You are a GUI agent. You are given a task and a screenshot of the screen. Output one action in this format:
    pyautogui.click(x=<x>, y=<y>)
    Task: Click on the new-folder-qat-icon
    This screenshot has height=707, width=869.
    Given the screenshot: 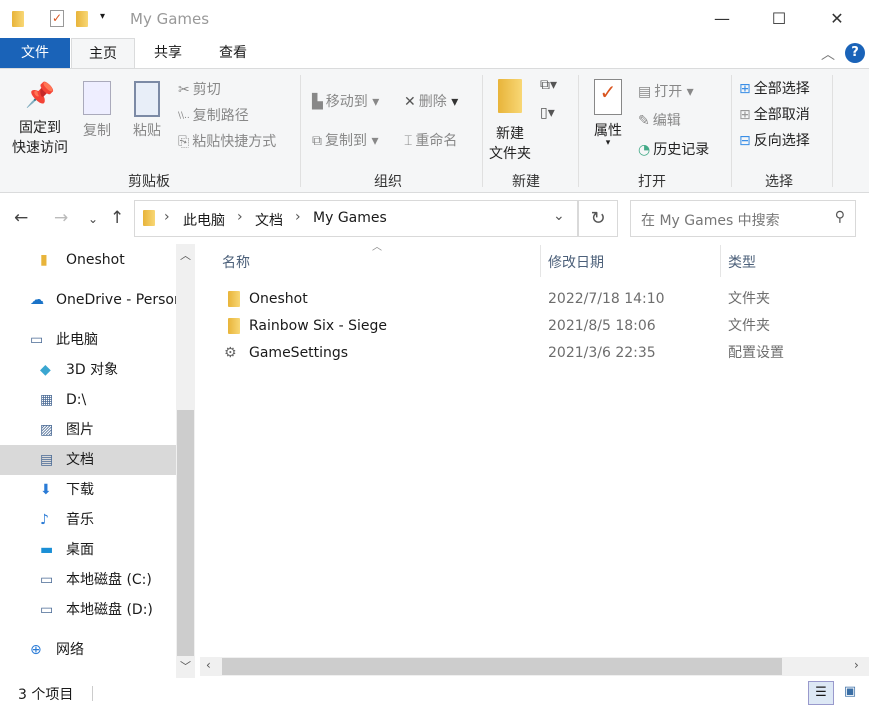 What is the action you would take?
    pyautogui.click(x=82, y=19)
    